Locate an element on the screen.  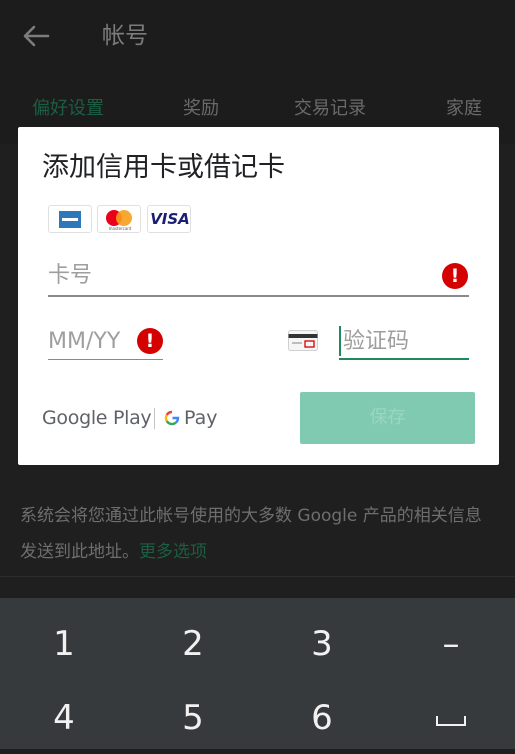
more-options-link: 更多选项 is located at coordinates (173, 552).